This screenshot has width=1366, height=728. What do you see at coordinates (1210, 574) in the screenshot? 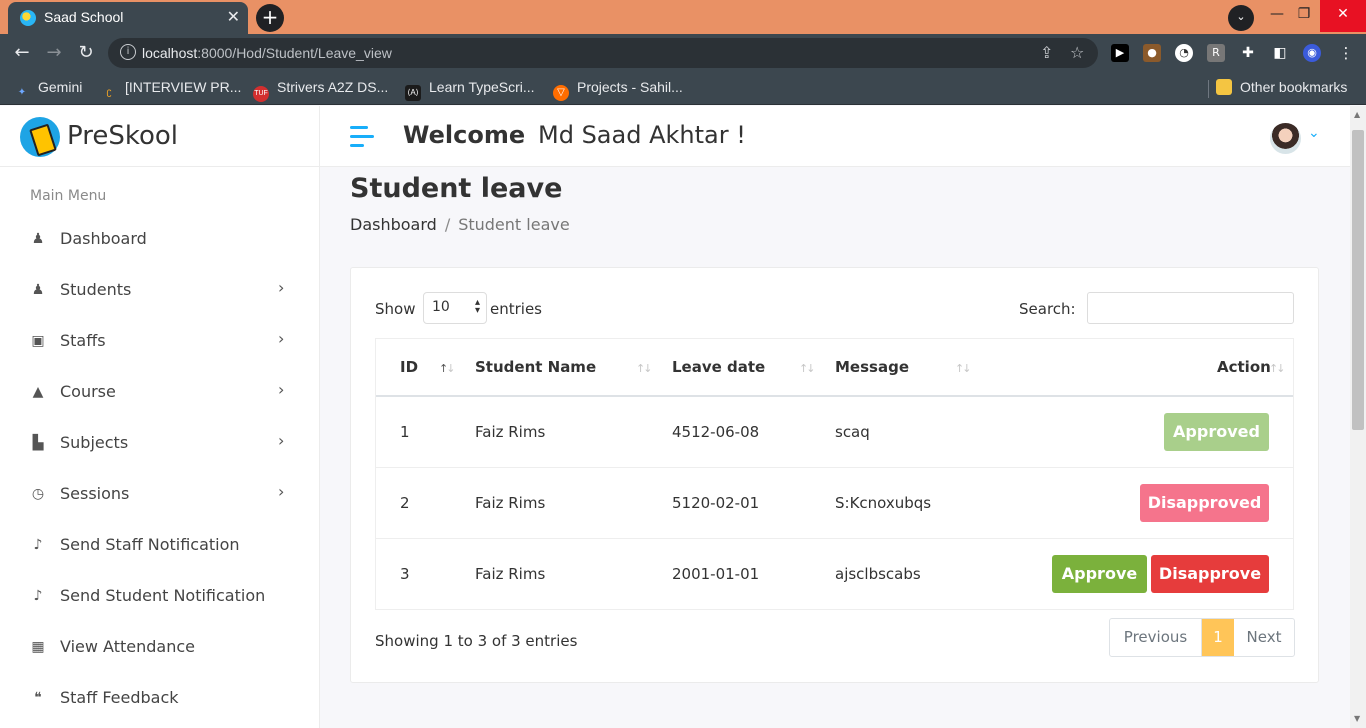
I see `disapprove-button: Disapprove` at bounding box center [1210, 574].